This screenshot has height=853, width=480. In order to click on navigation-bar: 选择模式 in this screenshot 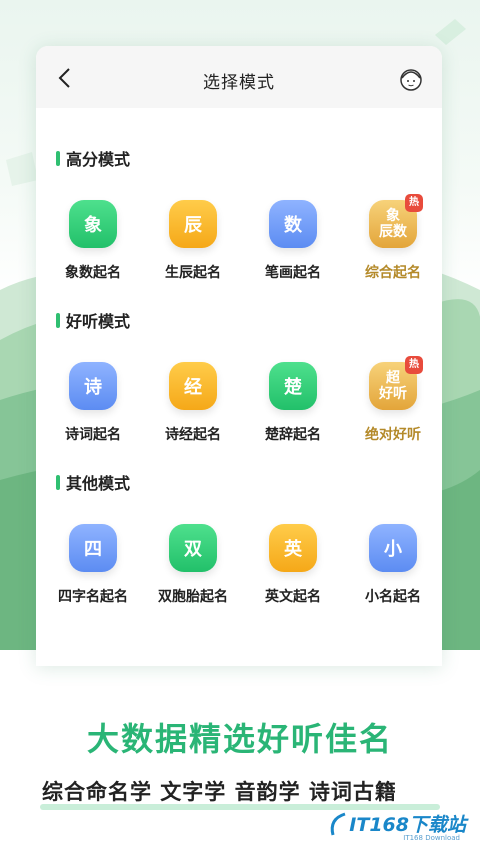, I will do `click(239, 77)`.